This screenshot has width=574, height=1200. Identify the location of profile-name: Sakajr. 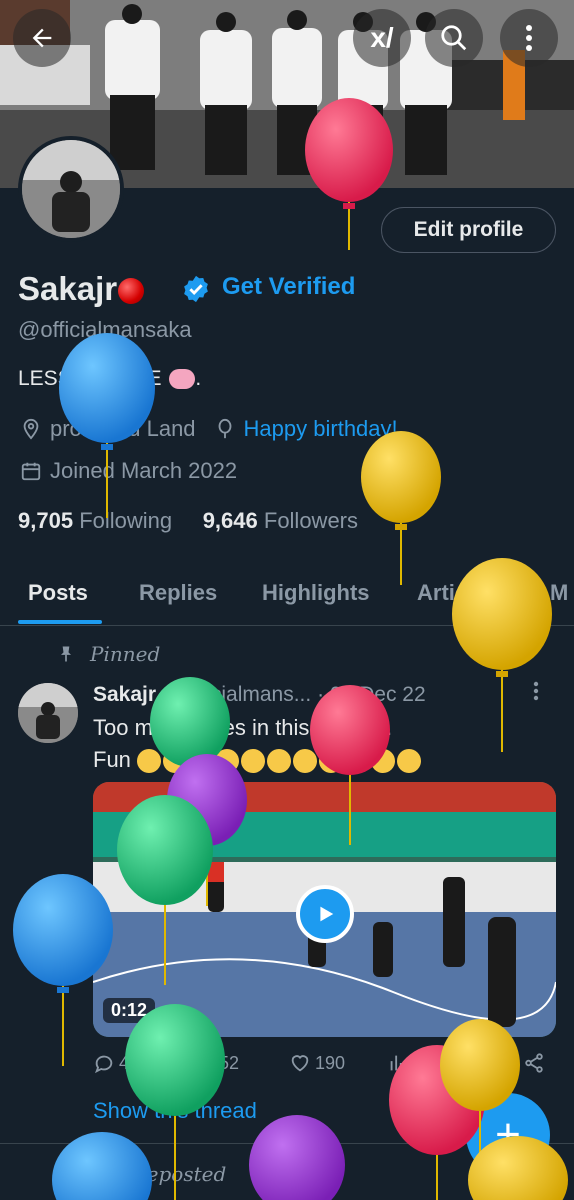
(81, 289).